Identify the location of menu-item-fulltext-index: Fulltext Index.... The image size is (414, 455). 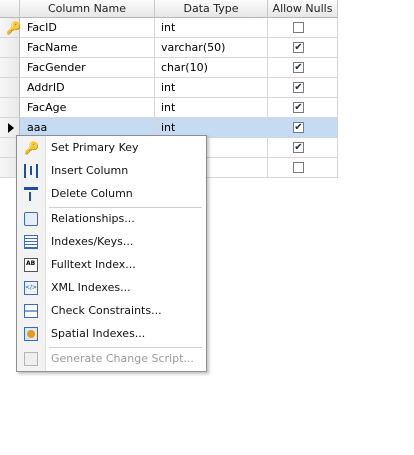
(111, 265).